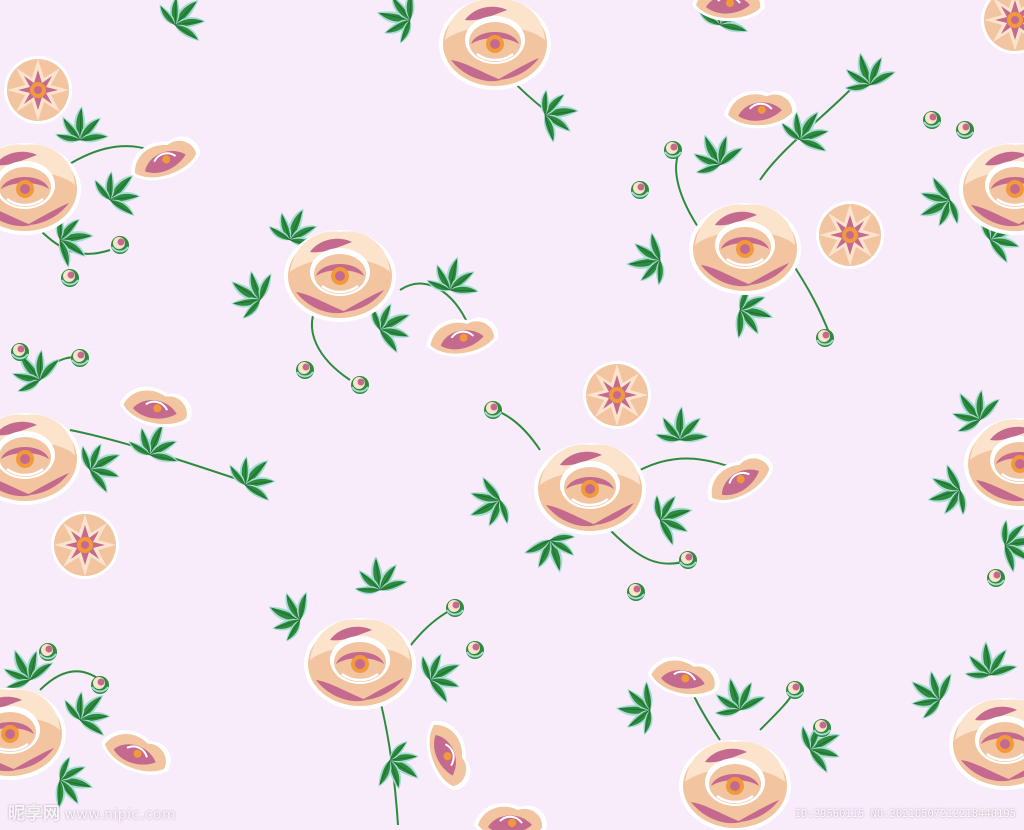  Describe the element at coordinates (34, 814) in the screenshot. I see `watermark-logo-text: 昵享网` at that location.